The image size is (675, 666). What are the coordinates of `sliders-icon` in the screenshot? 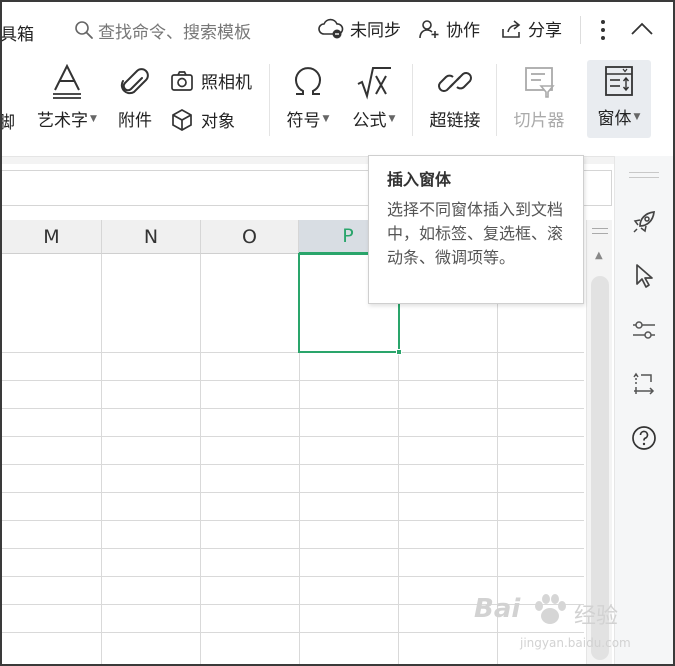 It's located at (644, 330).